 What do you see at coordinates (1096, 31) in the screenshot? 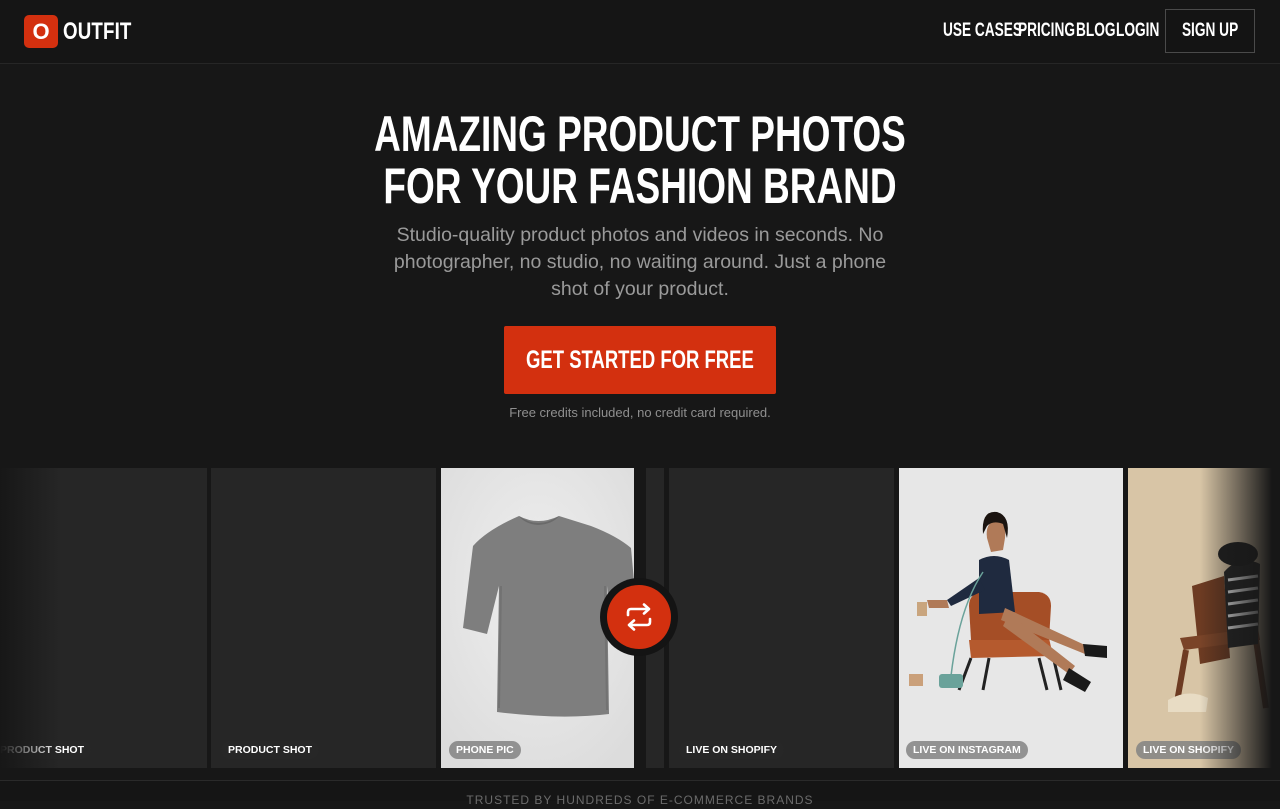
I see `nav-blog: BLOG` at bounding box center [1096, 31].